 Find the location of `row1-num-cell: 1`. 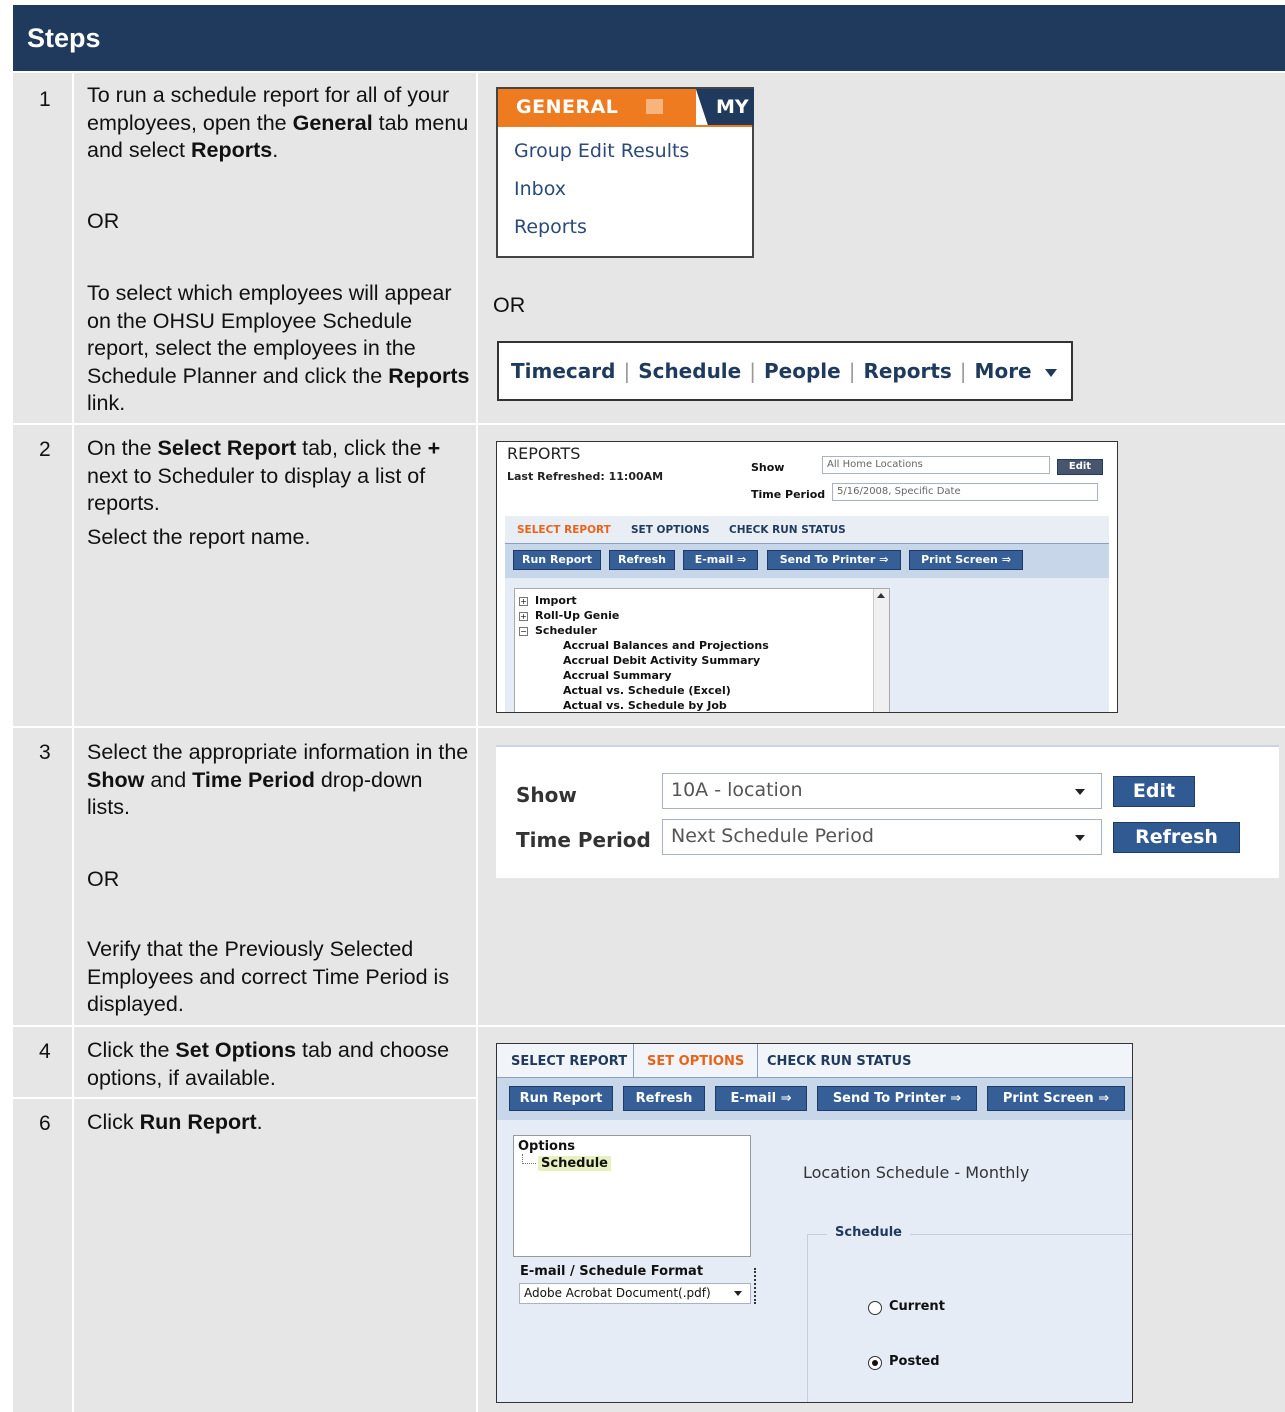

row1-num-cell: 1 is located at coordinates (42, 248).